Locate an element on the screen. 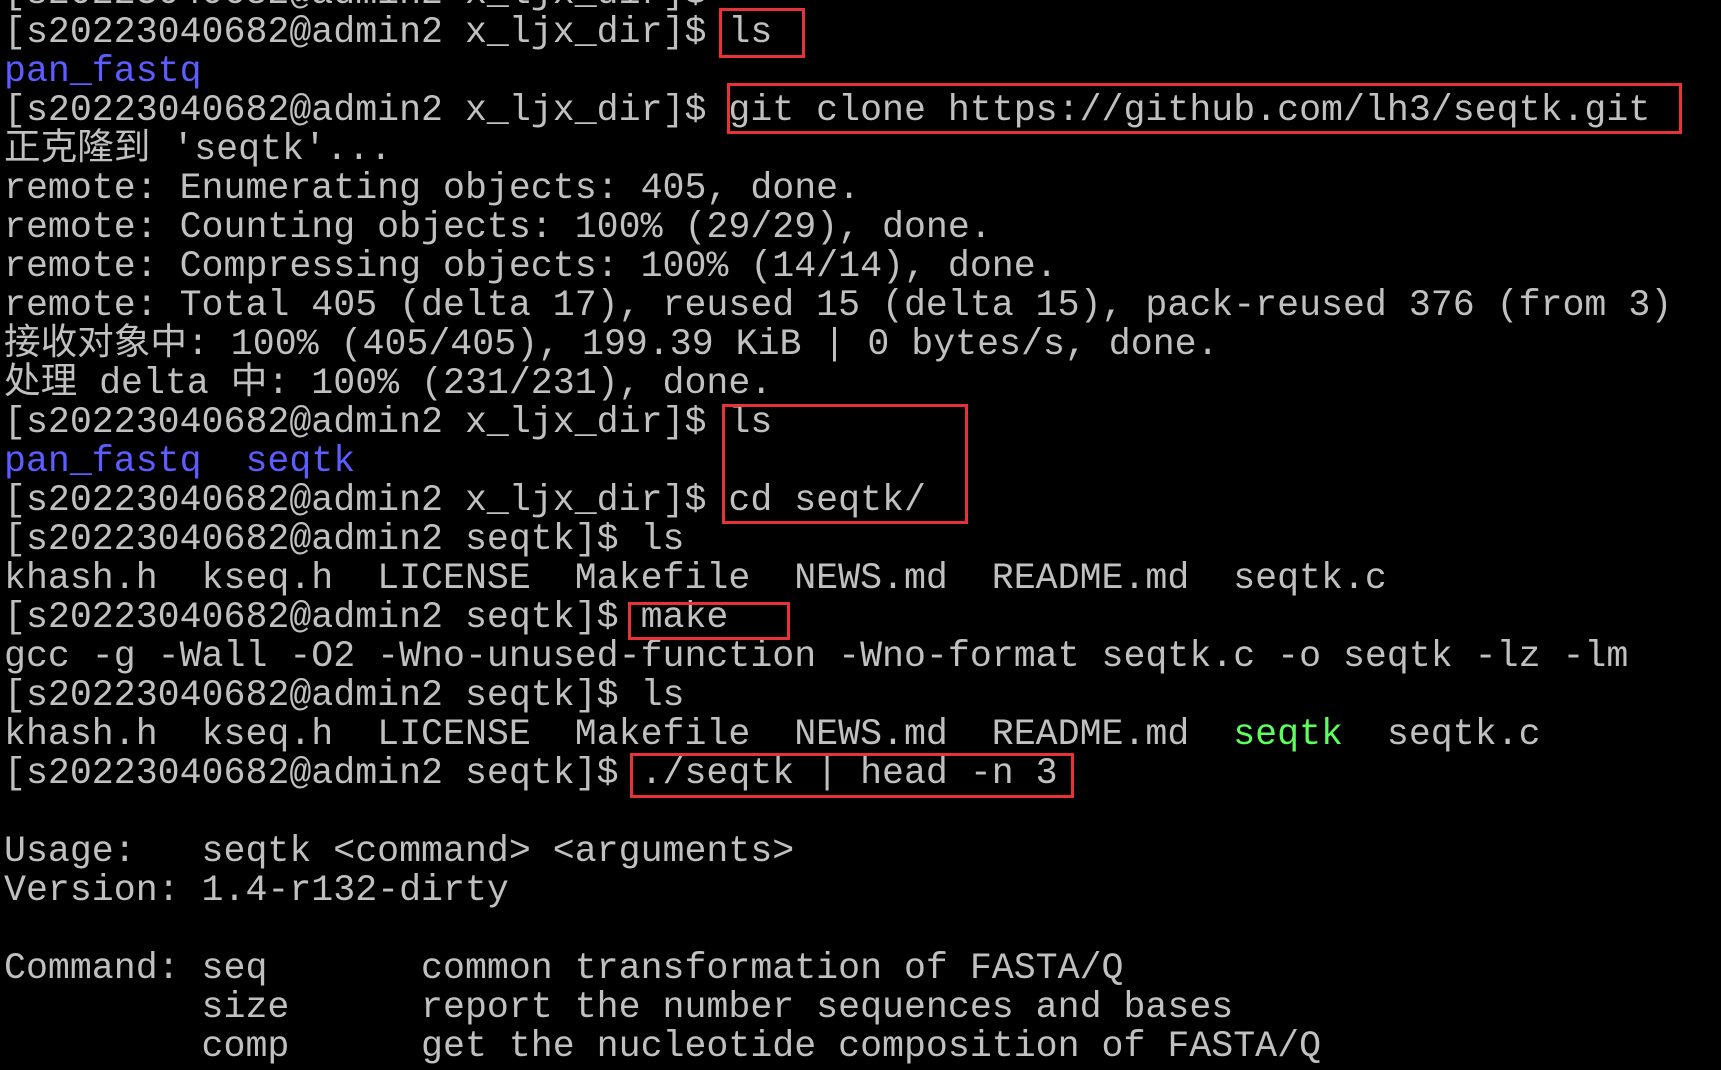 Image resolution: width=1721 pixels, height=1070 pixels. highlight-box-ls-cd is located at coordinates (845, 464).